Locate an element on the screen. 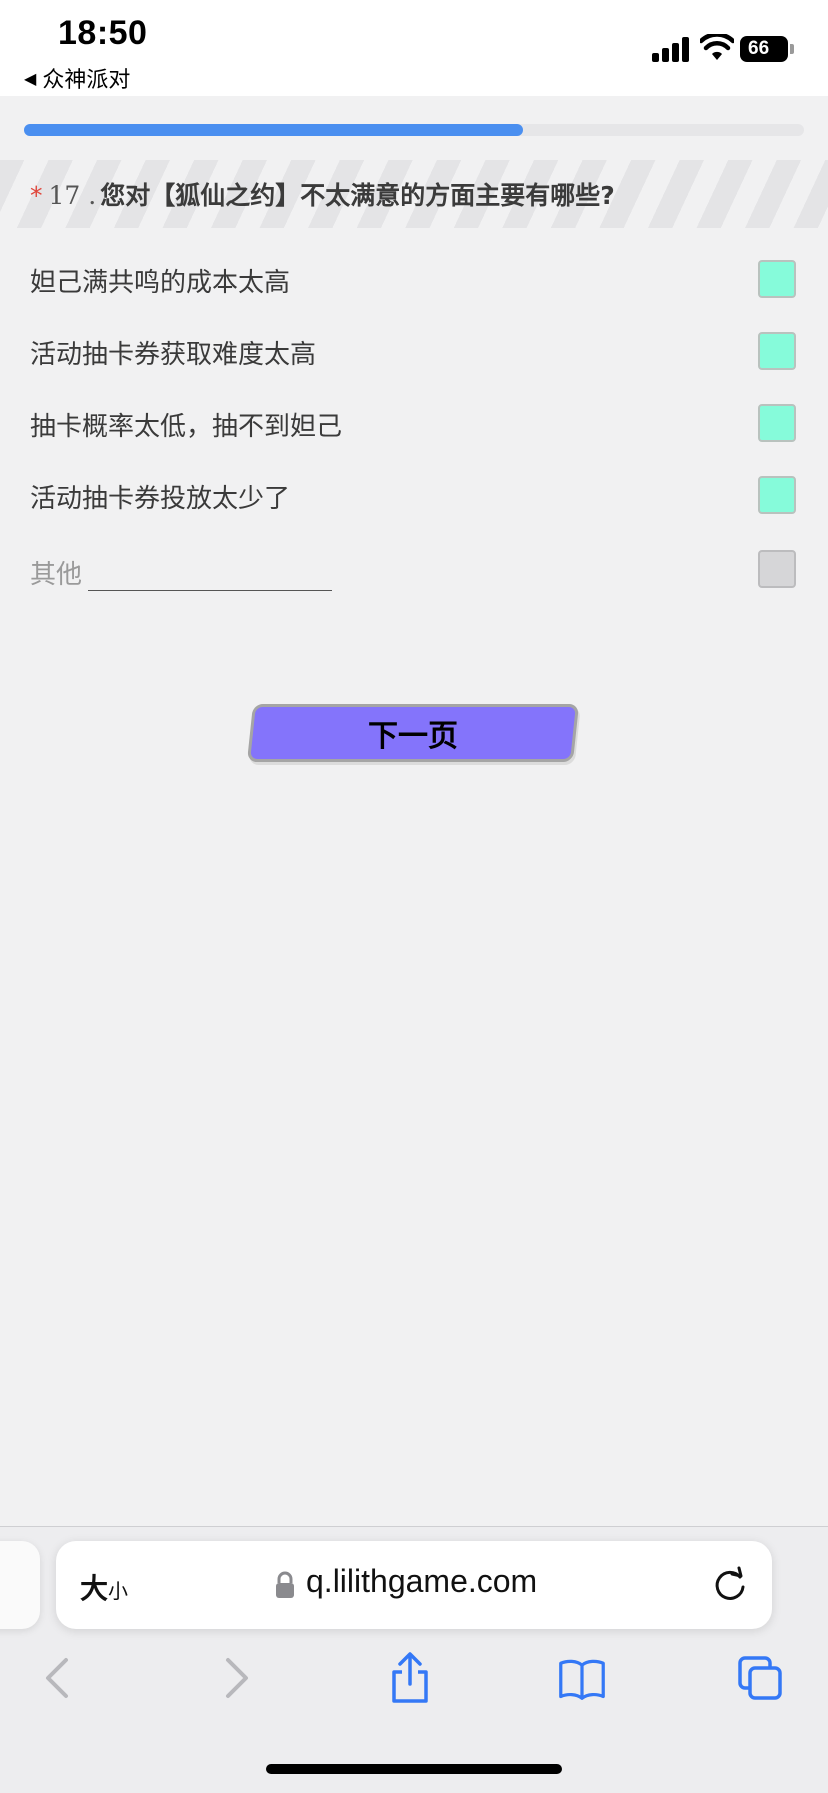 The image size is (828, 1793). question-number: 17 . is located at coordinates (72, 195).